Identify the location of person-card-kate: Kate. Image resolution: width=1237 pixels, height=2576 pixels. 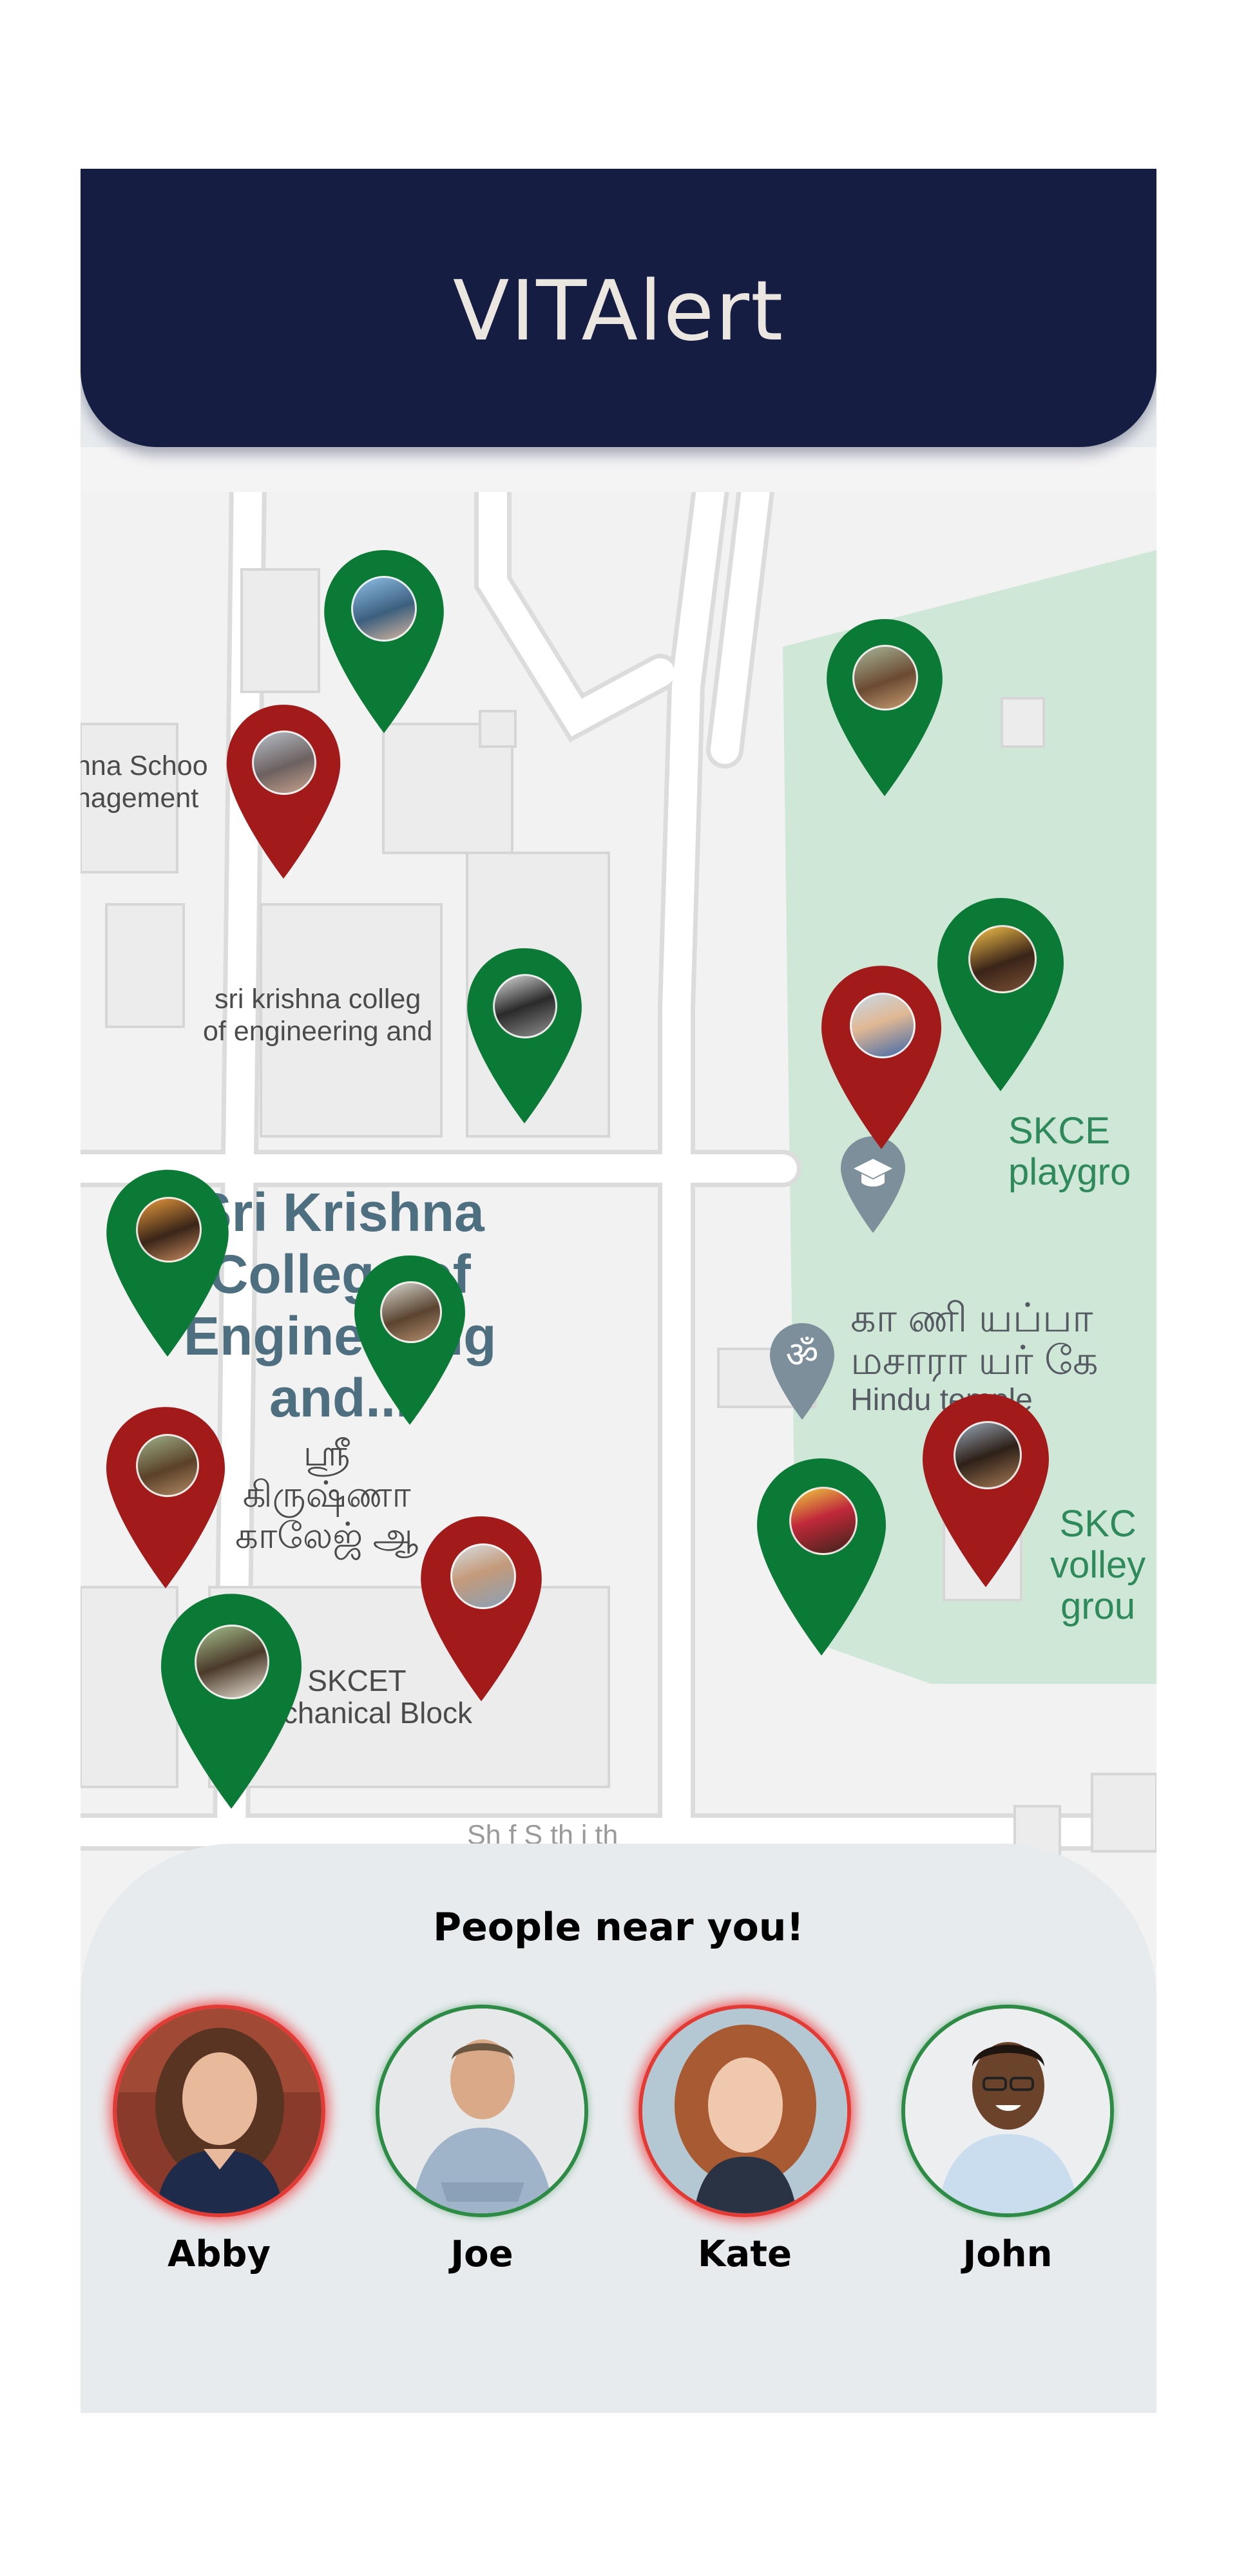
(744, 2140).